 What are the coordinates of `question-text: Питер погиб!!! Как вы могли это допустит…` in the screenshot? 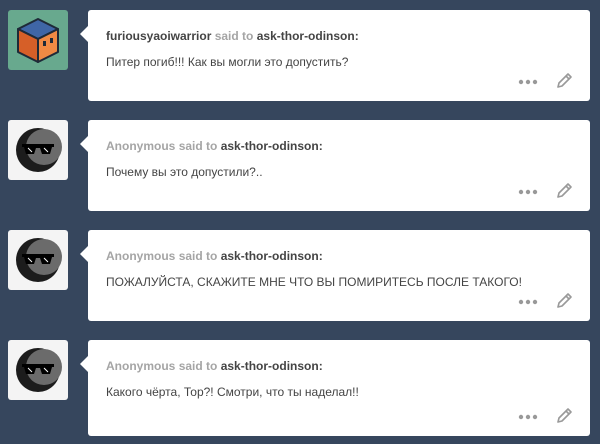 It's located at (227, 62).